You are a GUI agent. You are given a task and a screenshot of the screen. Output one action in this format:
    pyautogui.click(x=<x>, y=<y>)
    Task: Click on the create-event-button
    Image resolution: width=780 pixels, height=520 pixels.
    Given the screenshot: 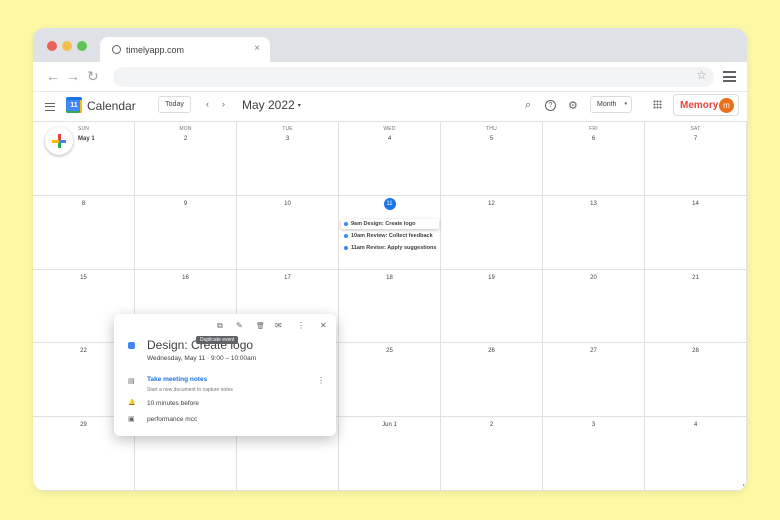 What is the action you would take?
    pyautogui.click(x=59, y=141)
    